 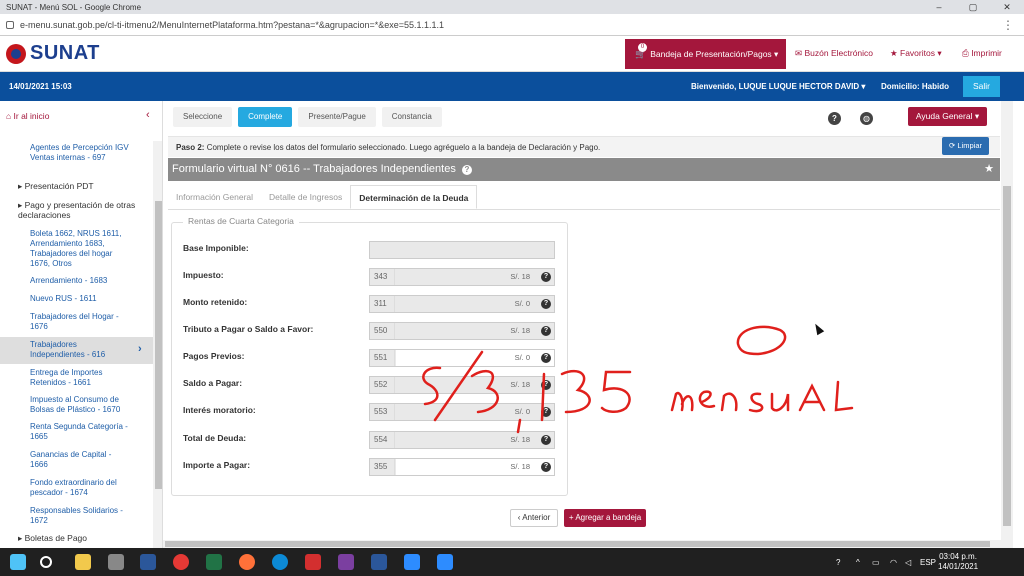 I want to click on field-label: Impuesto:, so click(x=203, y=275).